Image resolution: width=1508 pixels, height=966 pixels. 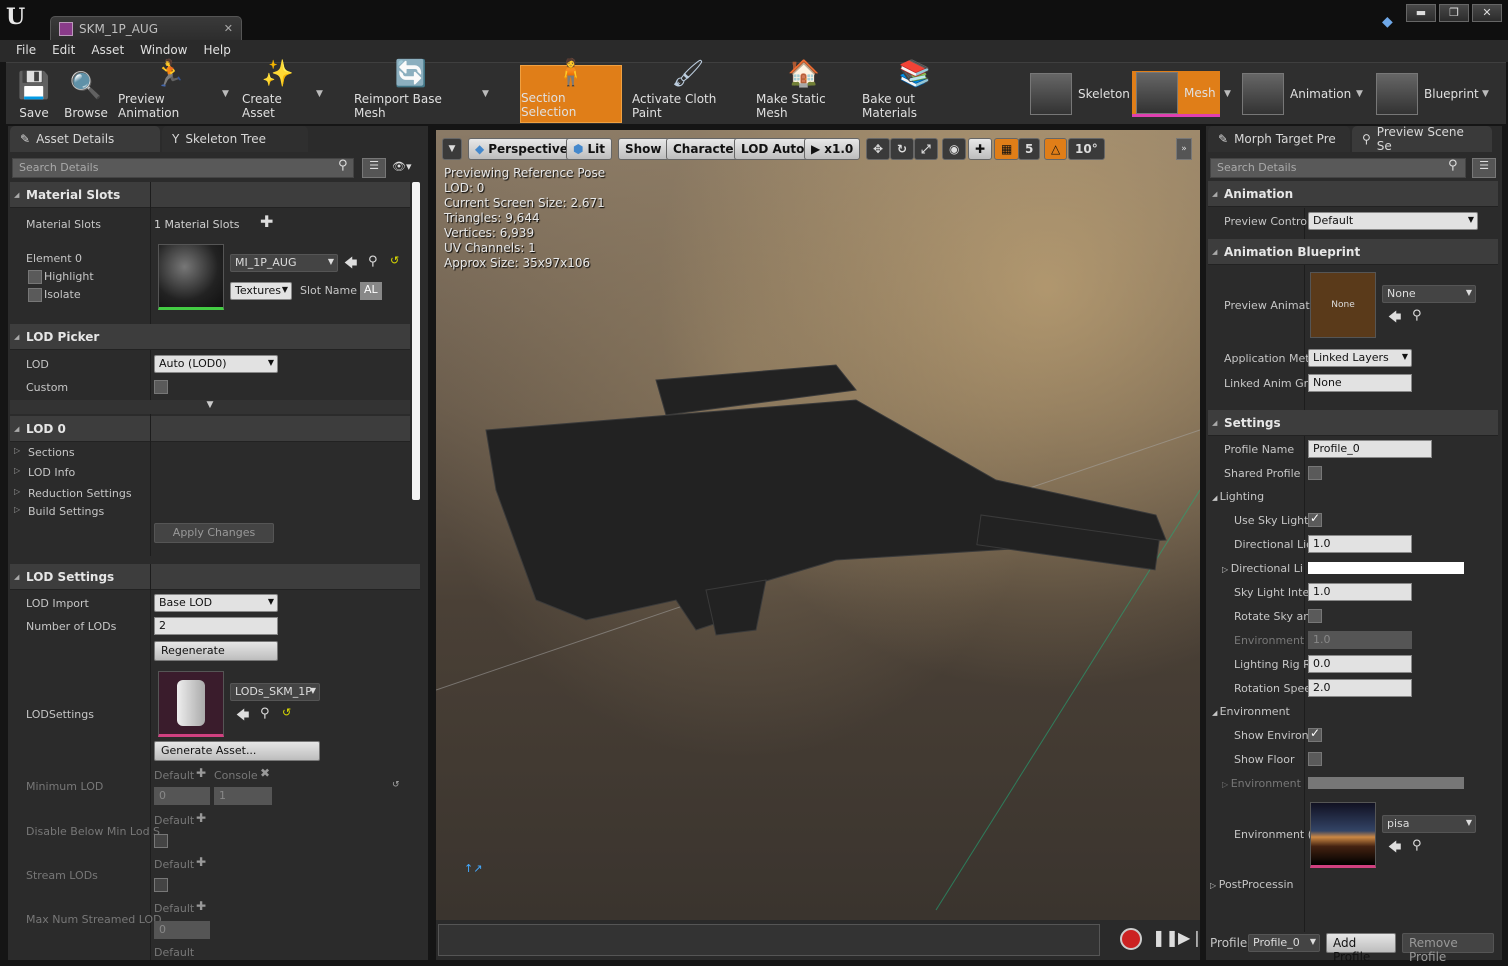 What do you see at coordinates (396, 785) in the screenshot?
I see `min-lod-reset-icon: ↺` at bounding box center [396, 785].